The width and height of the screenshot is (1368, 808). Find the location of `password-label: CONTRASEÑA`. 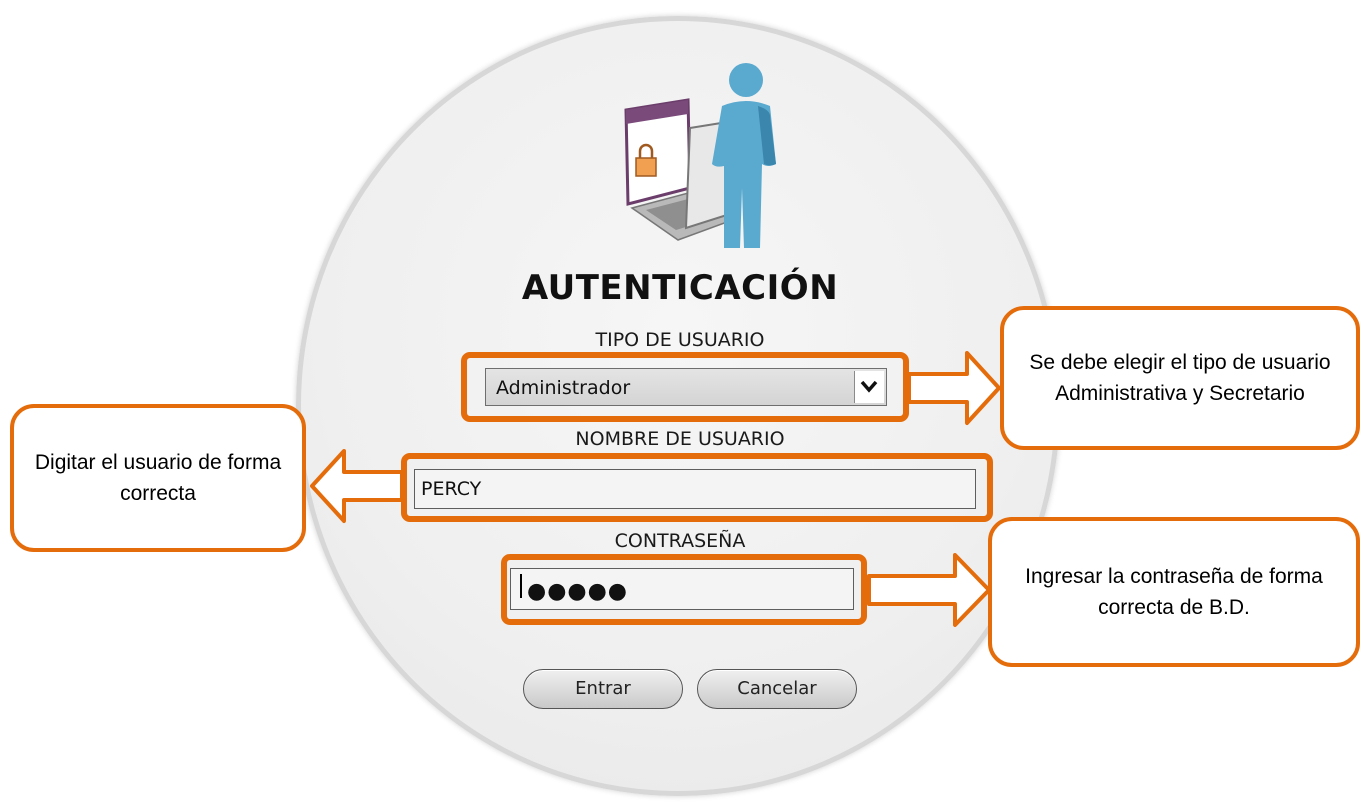

password-label: CONTRASEÑA is located at coordinates (680, 541).